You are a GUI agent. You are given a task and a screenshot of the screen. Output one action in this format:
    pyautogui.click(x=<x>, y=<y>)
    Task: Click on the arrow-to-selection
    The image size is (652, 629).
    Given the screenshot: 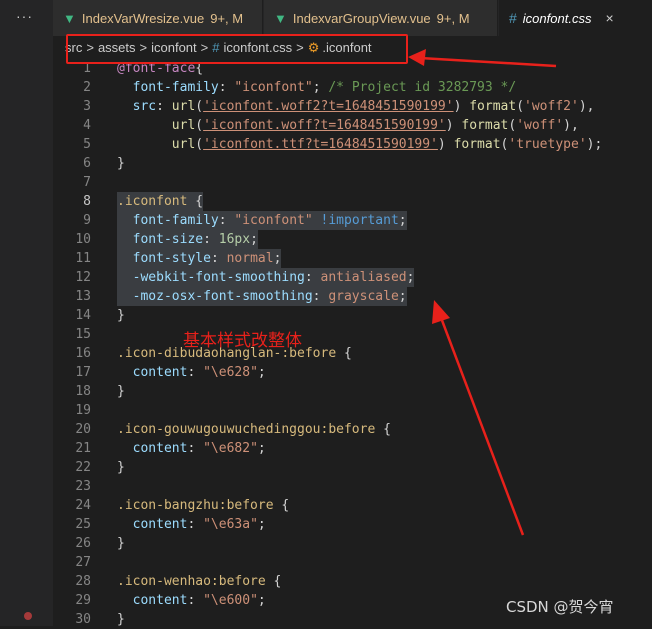 What is the action you would take?
    pyautogui.click(x=481, y=425)
    